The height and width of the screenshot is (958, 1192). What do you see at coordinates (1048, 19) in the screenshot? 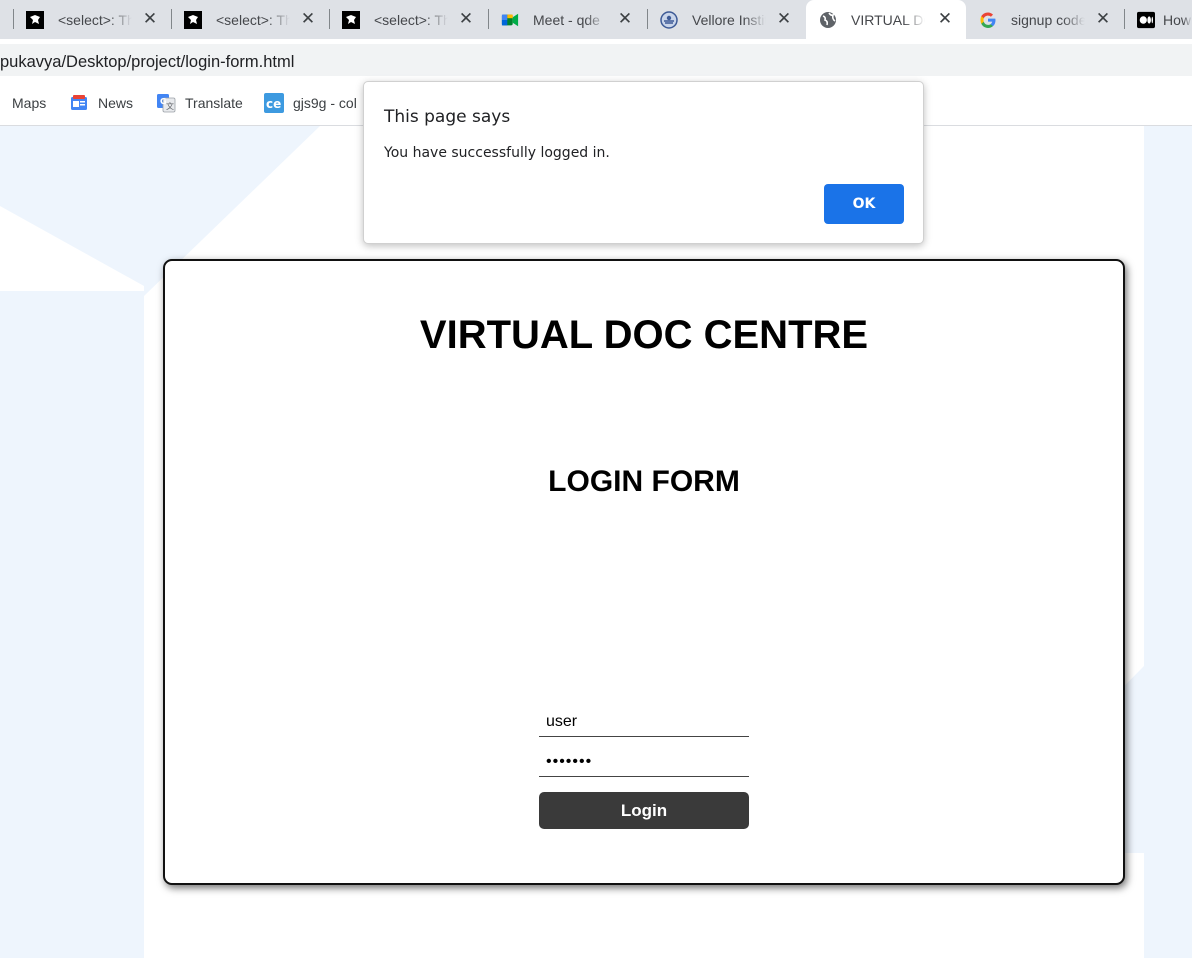
I see `tab-title: signup code` at bounding box center [1048, 19].